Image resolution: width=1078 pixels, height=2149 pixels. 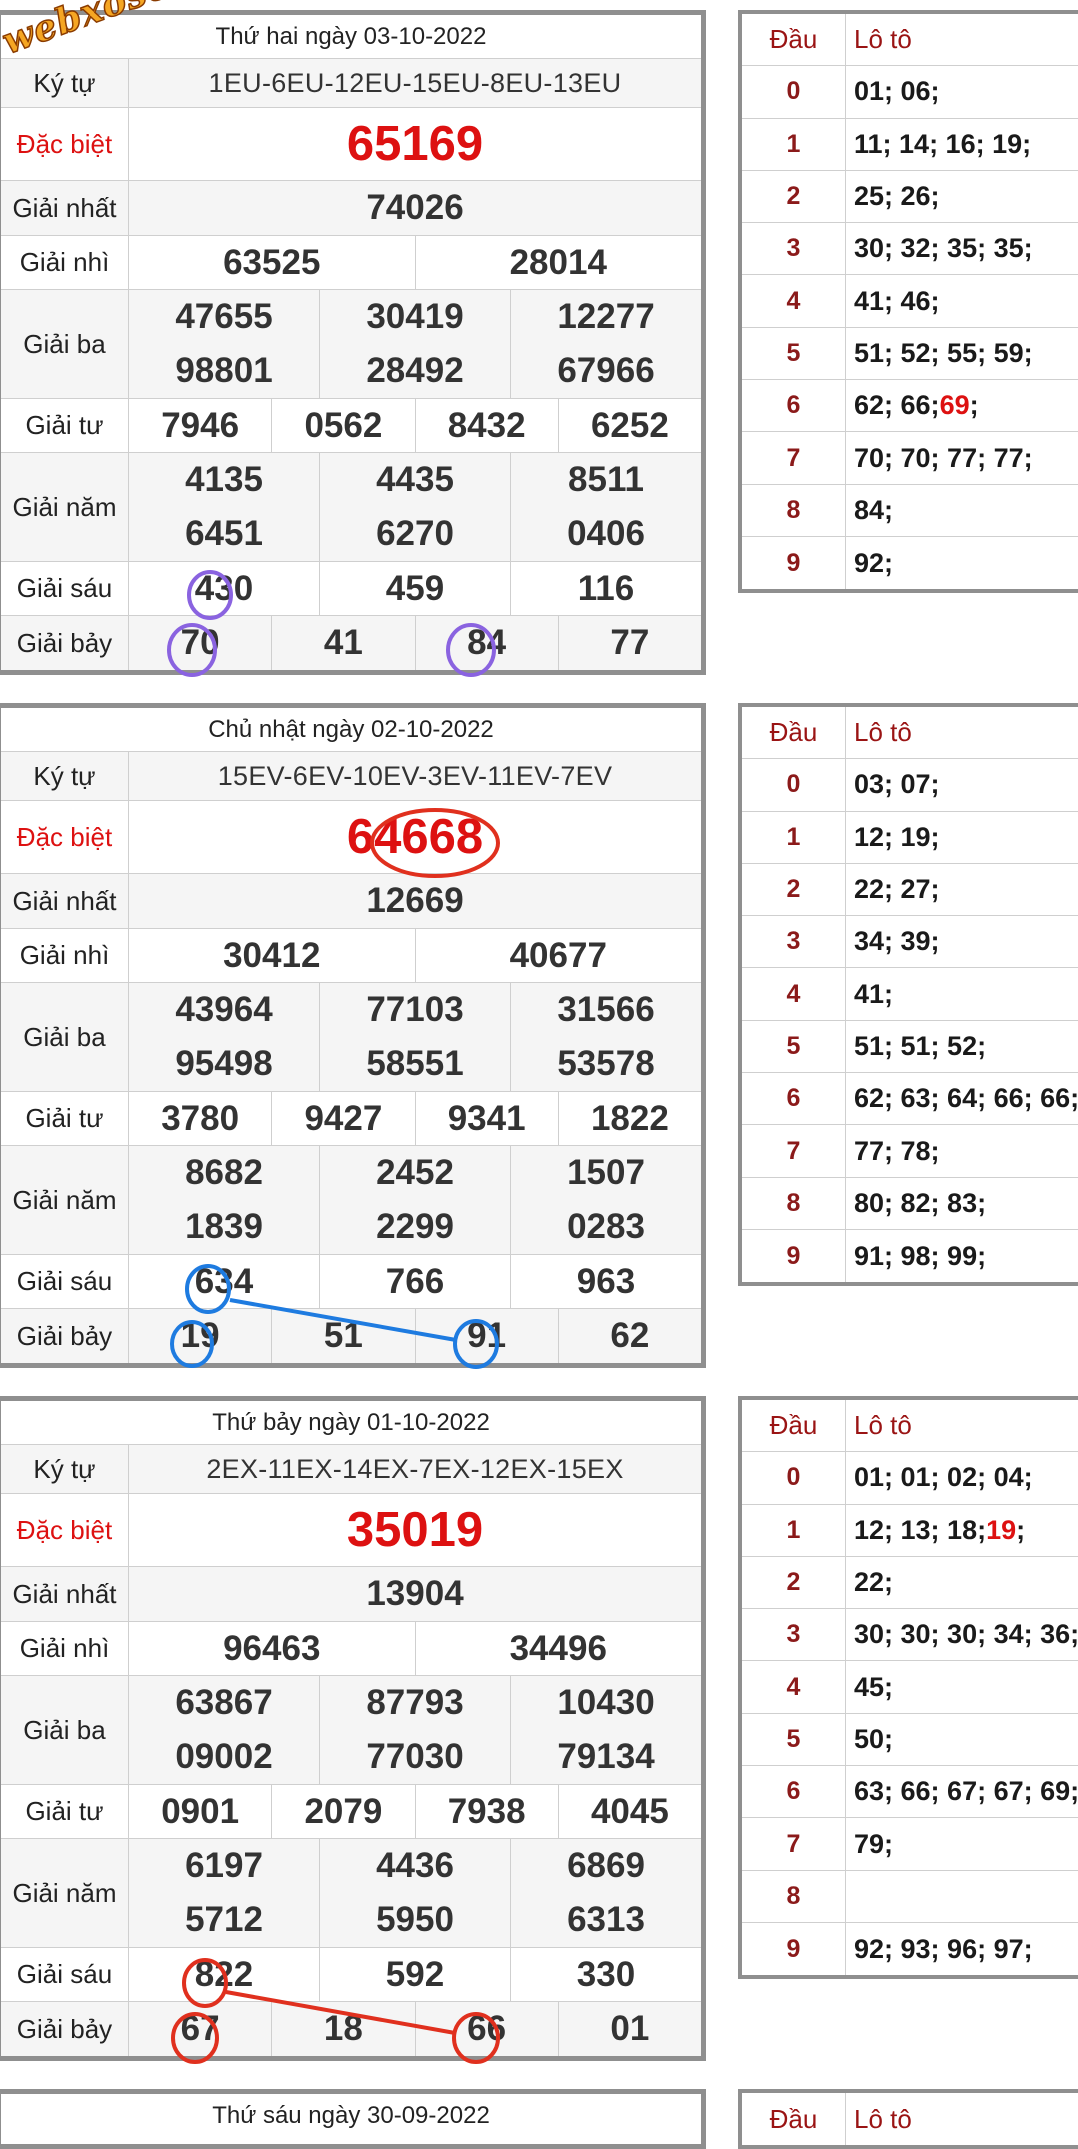 What do you see at coordinates (414, 1010) in the screenshot?
I see `third-number: 77103` at bounding box center [414, 1010].